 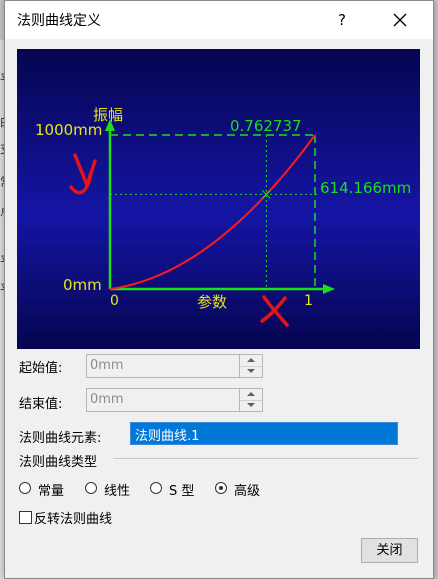 I want to click on close-icon, so click(x=400, y=20).